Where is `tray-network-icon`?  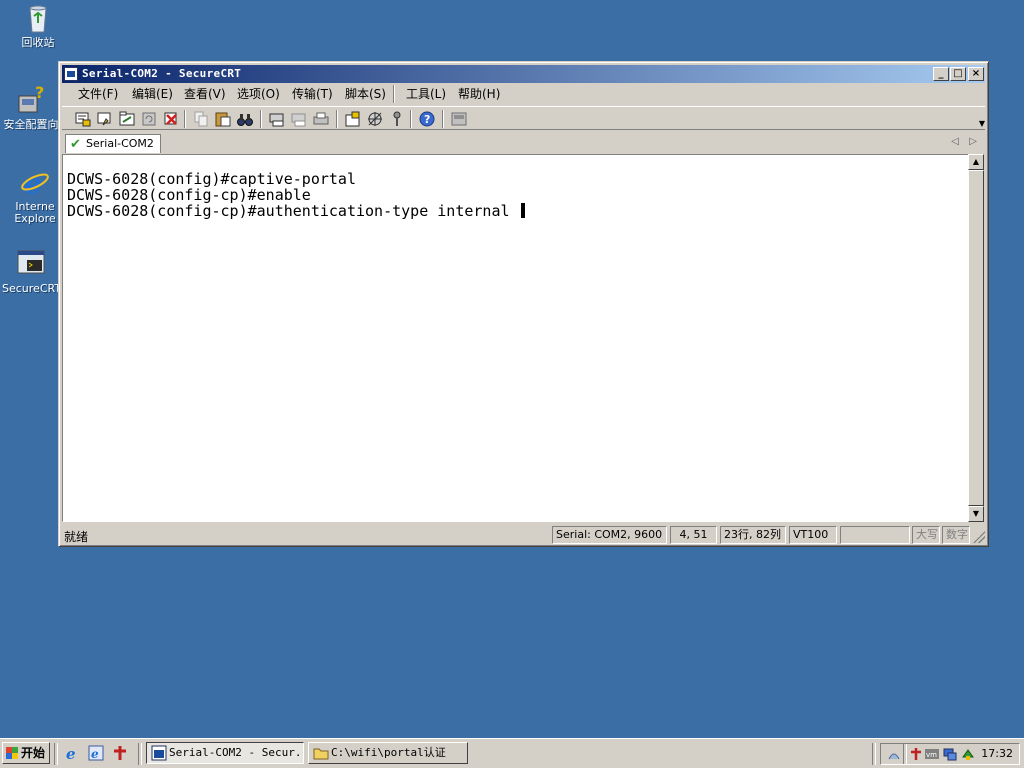
tray-network-icon is located at coordinates (916, 754).